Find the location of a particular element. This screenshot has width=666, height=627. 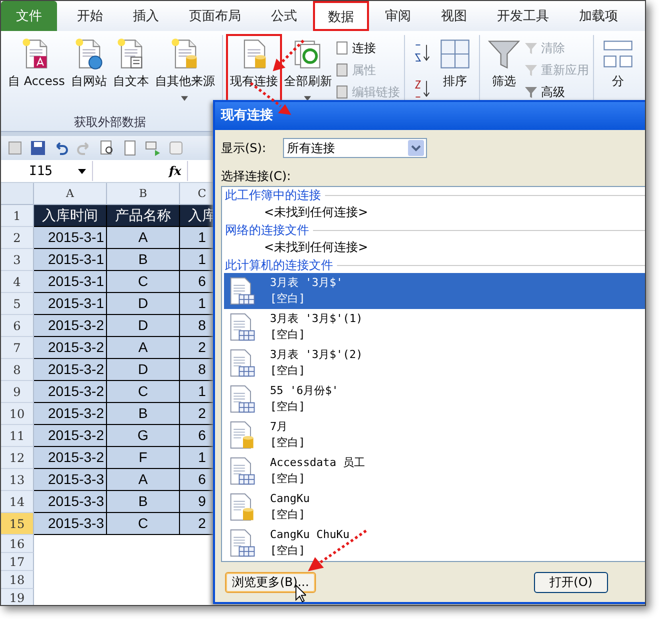

ribbon-button: 自 Access is located at coordinates (36, 71).